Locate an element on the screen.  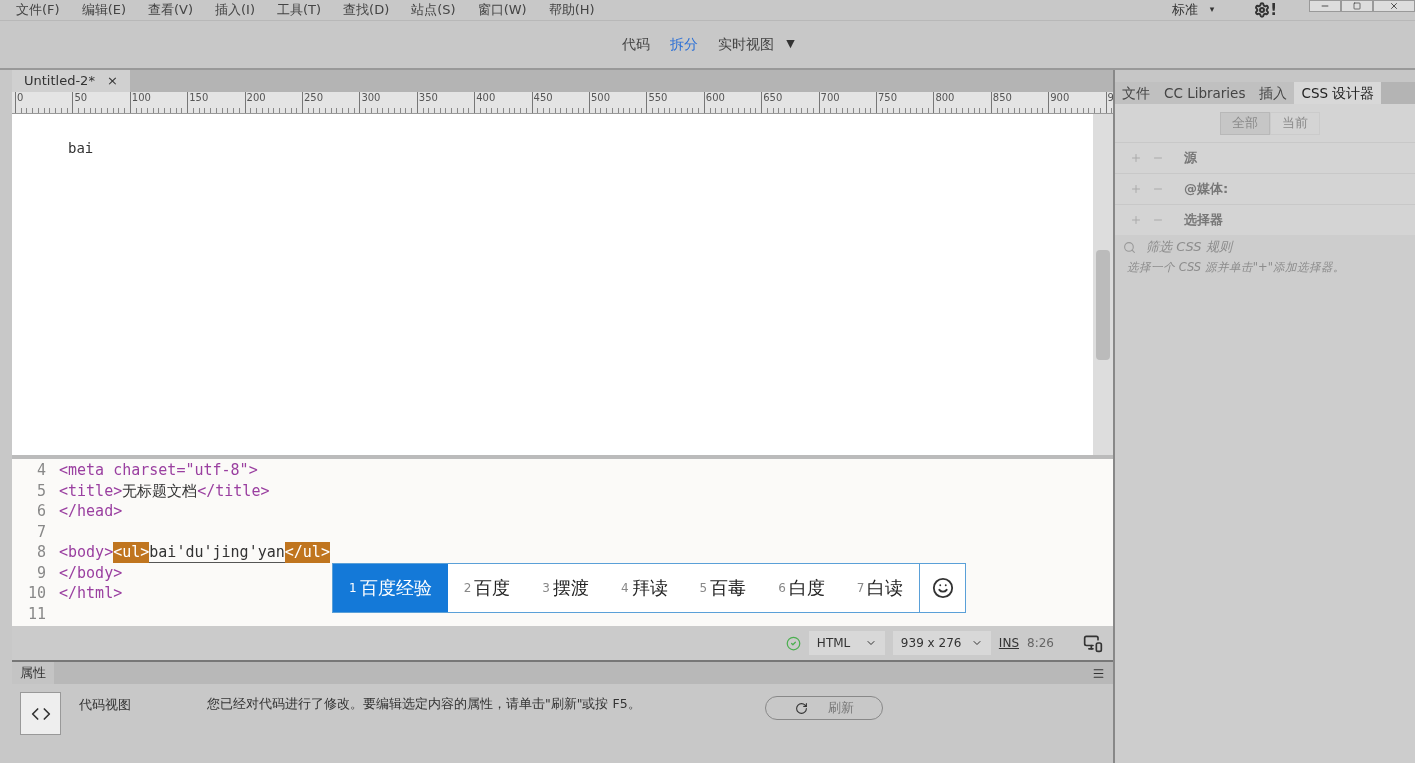
close-button is located at coordinates (1394, 6).